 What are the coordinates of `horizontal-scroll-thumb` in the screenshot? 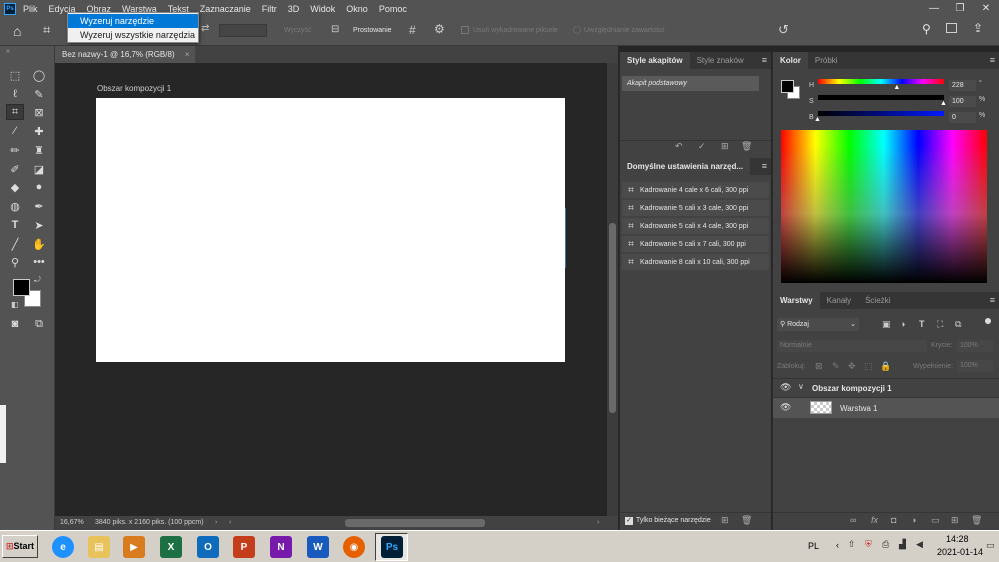 It's located at (415, 523).